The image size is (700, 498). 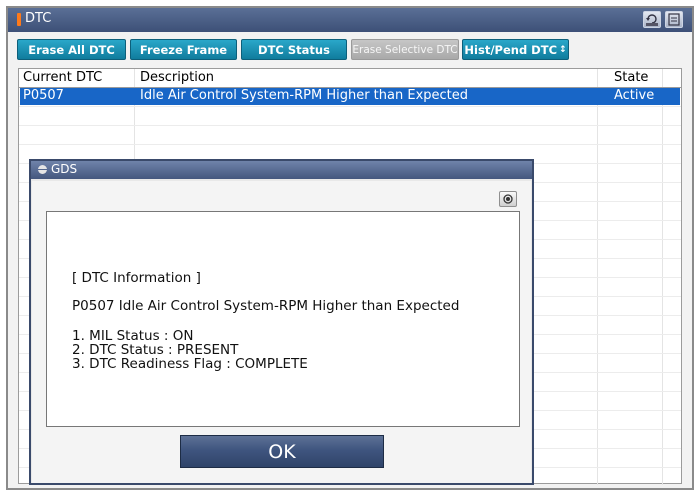 What do you see at coordinates (631, 77) in the screenshot?
I see `column-header-state: State` at bounding box center [631, 77].